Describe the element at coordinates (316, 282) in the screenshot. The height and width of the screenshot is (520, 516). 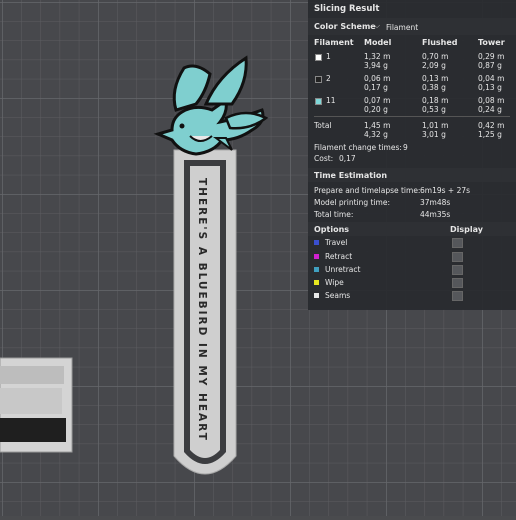
I see `wipe-swatch` at that location.